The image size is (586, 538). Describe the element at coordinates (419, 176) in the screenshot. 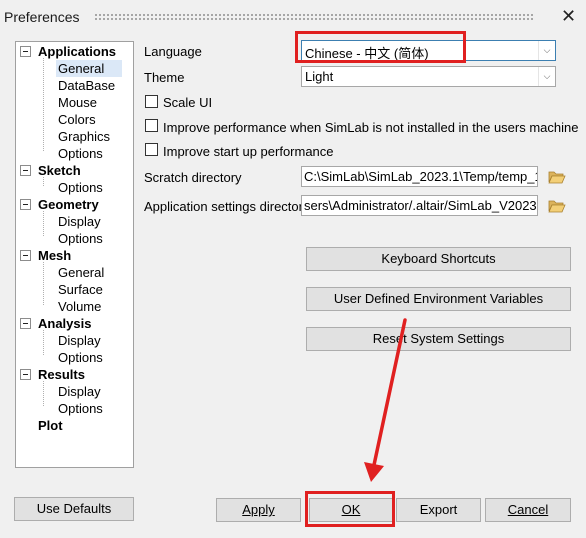

I see `scratch-directory-input: C:\SimLab\SimLab_2023.1\Temp/temp_1` at that location.